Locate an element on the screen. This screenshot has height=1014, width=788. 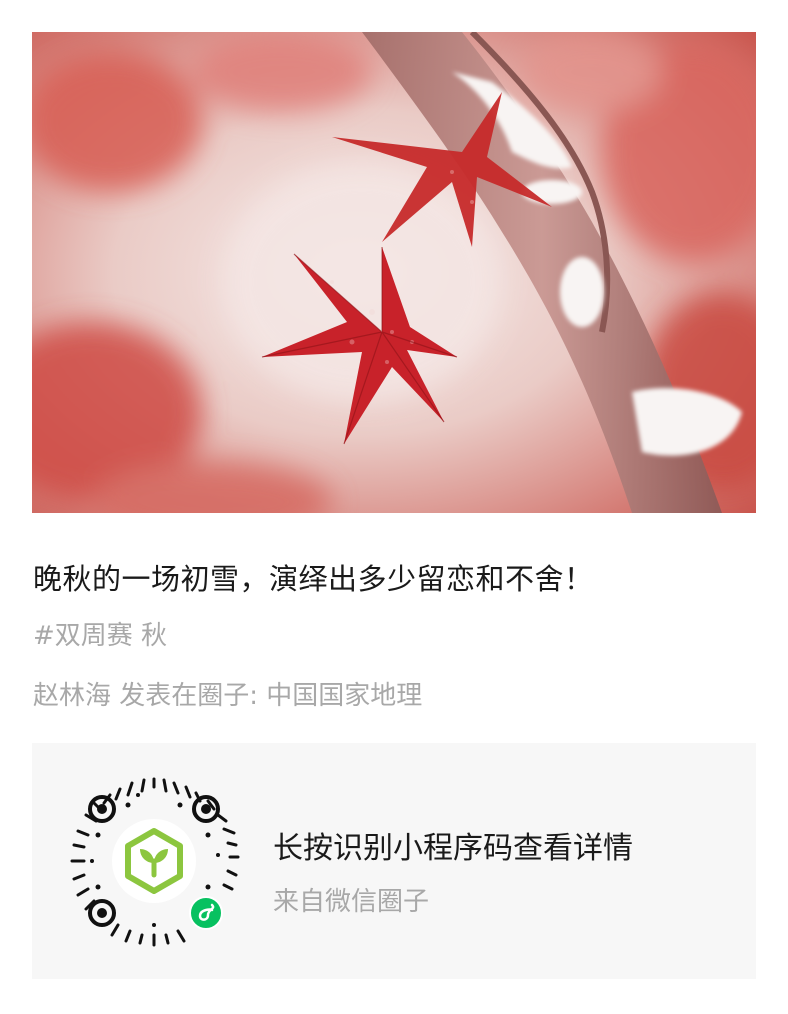
author-circle-line: 赵林海 发表在圈子: 中国国家地理 is located at coordinates (227, 693).